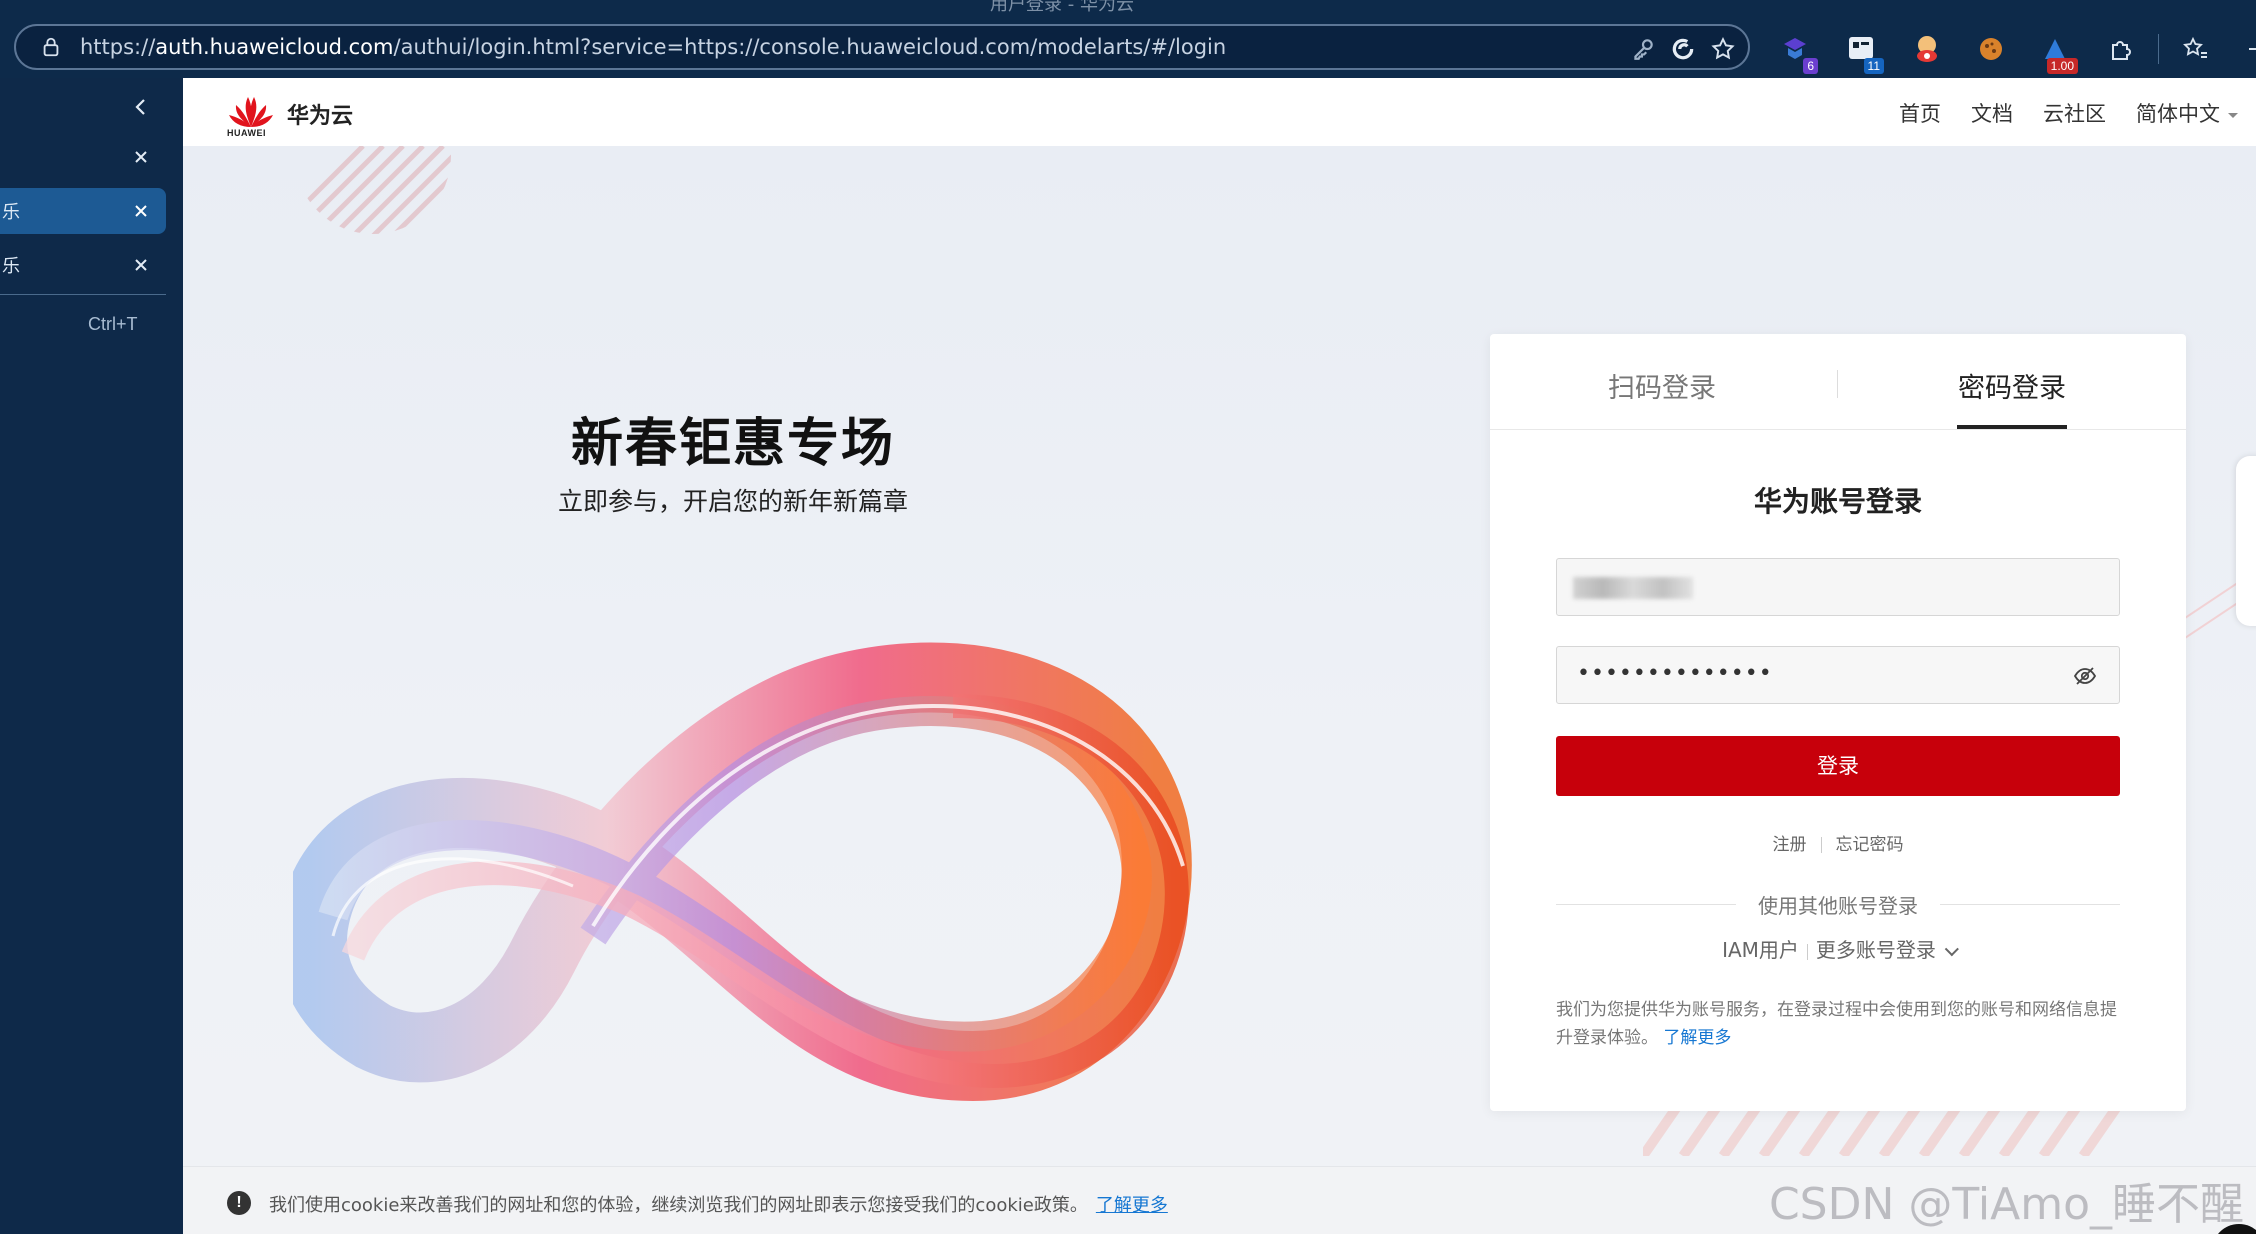 This screenshot has width=2256, height=1234. What do you see at coordinates (2121, 49) in the screenshot?
I see `extensions-puzzle-icon` at bounding box center [2121, 49].